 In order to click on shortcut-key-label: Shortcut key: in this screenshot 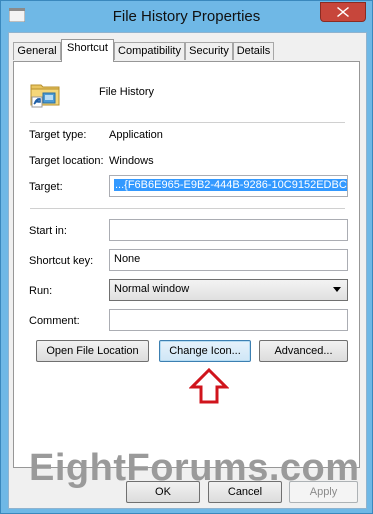, I will do `click(61, 261)`.